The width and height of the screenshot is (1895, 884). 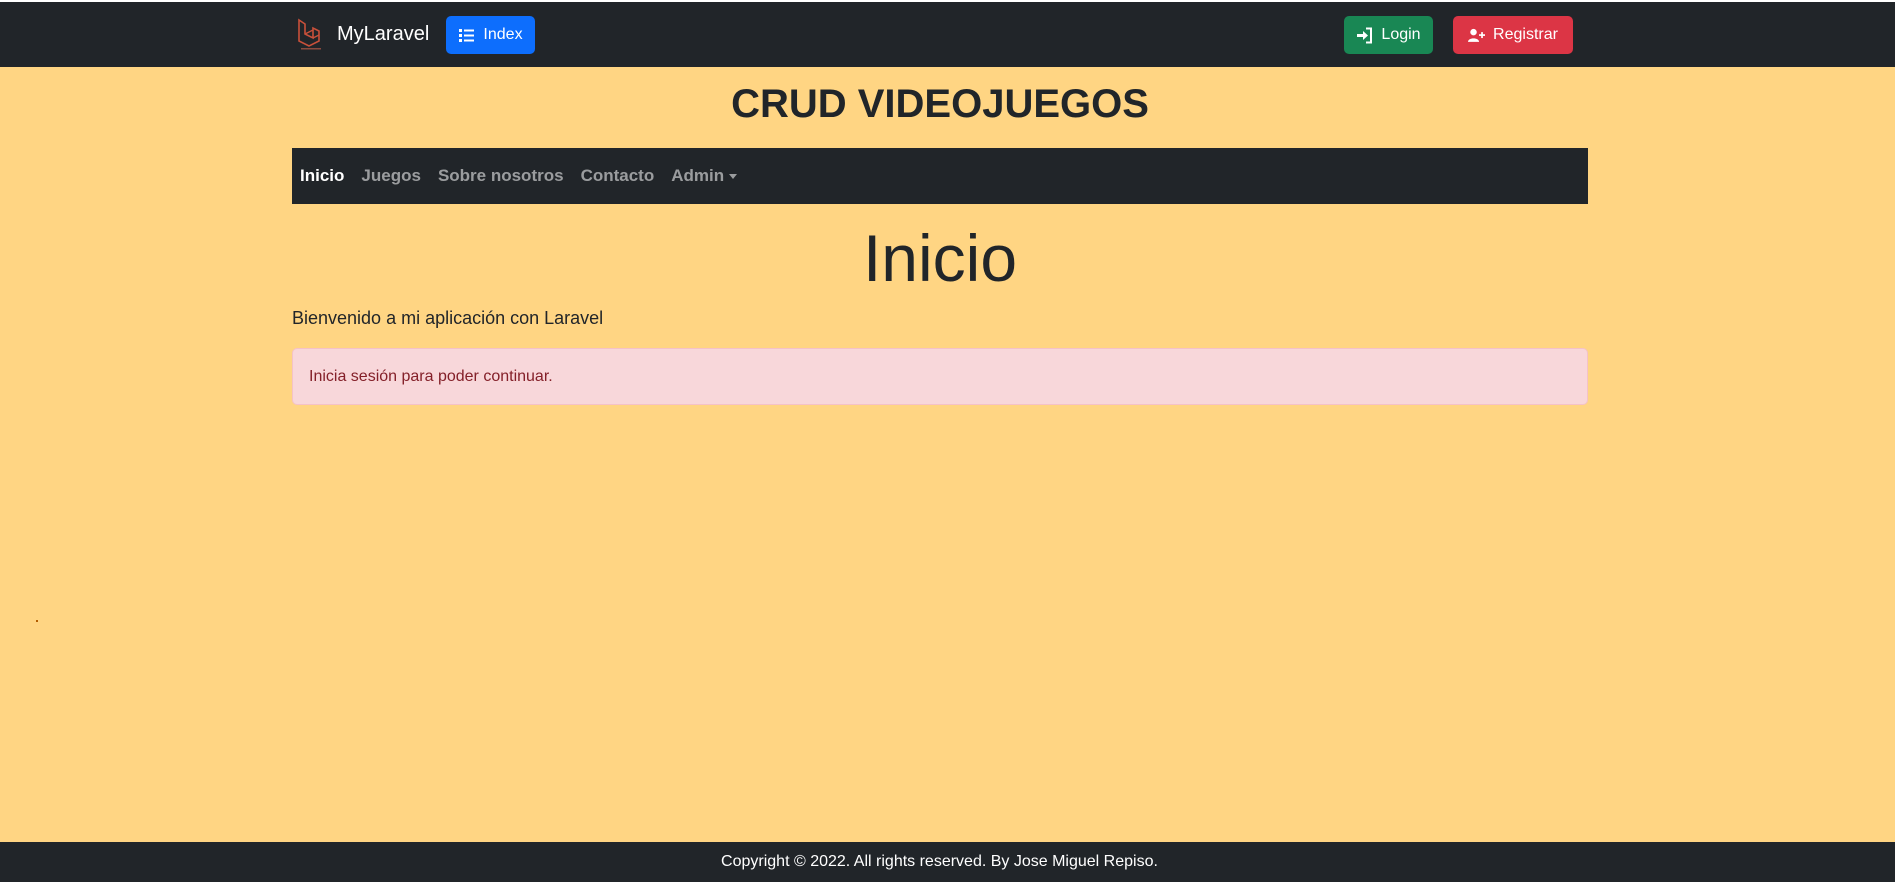 I want to click on register-button-label: Registrar, so click(x=1525, y=34).